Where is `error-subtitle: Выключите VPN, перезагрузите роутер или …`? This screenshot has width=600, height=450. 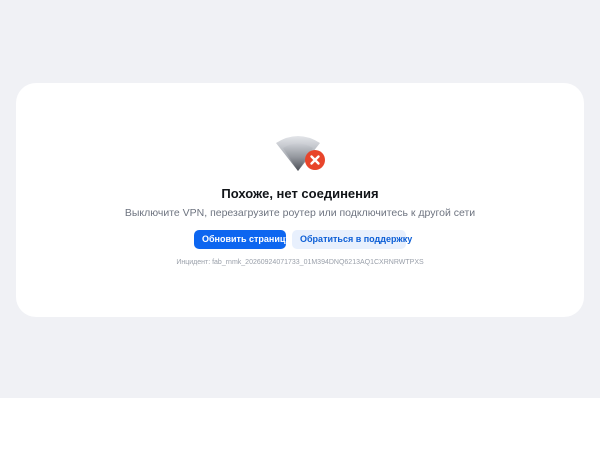
error-subtitle: Выключите VPN, перезагрузите роутер или … is located at coordinates (300, 213).